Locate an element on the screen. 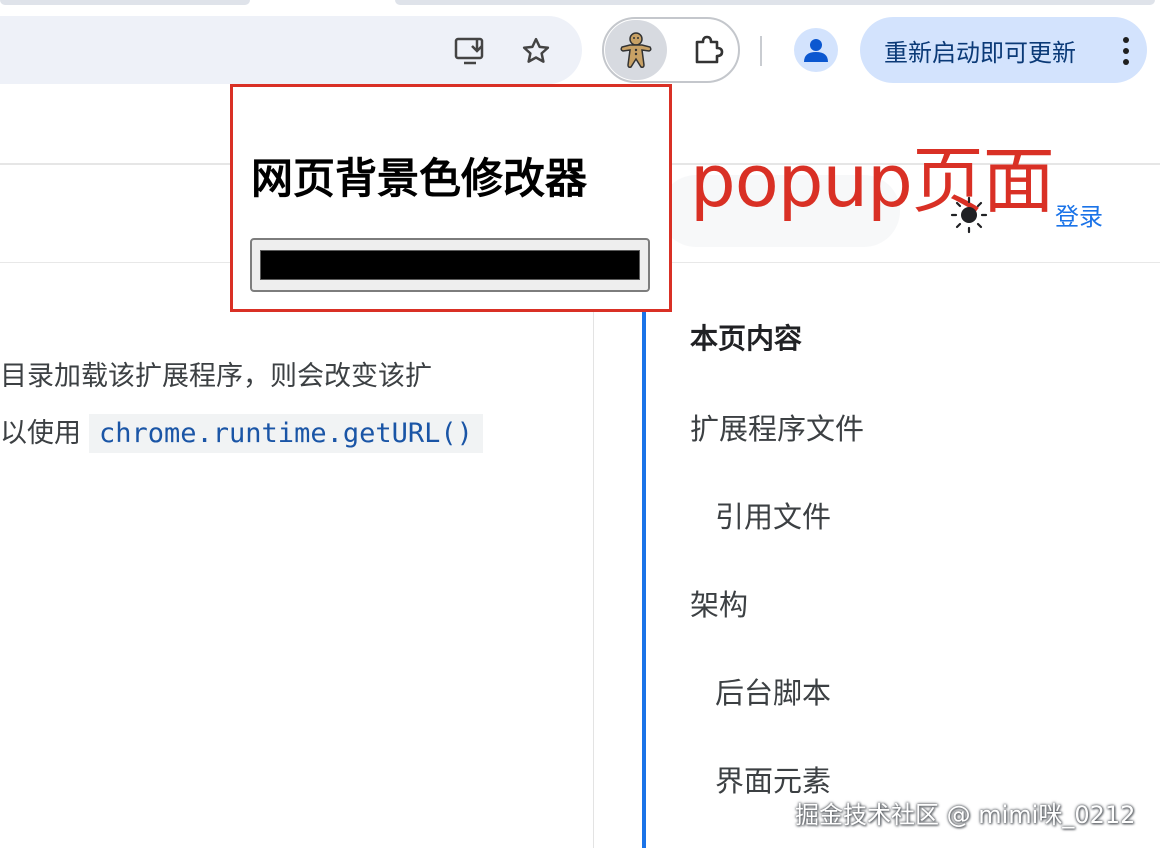 The image size is (1160, 848). kebab-menu-icon is located at coordinates (1126, 51).